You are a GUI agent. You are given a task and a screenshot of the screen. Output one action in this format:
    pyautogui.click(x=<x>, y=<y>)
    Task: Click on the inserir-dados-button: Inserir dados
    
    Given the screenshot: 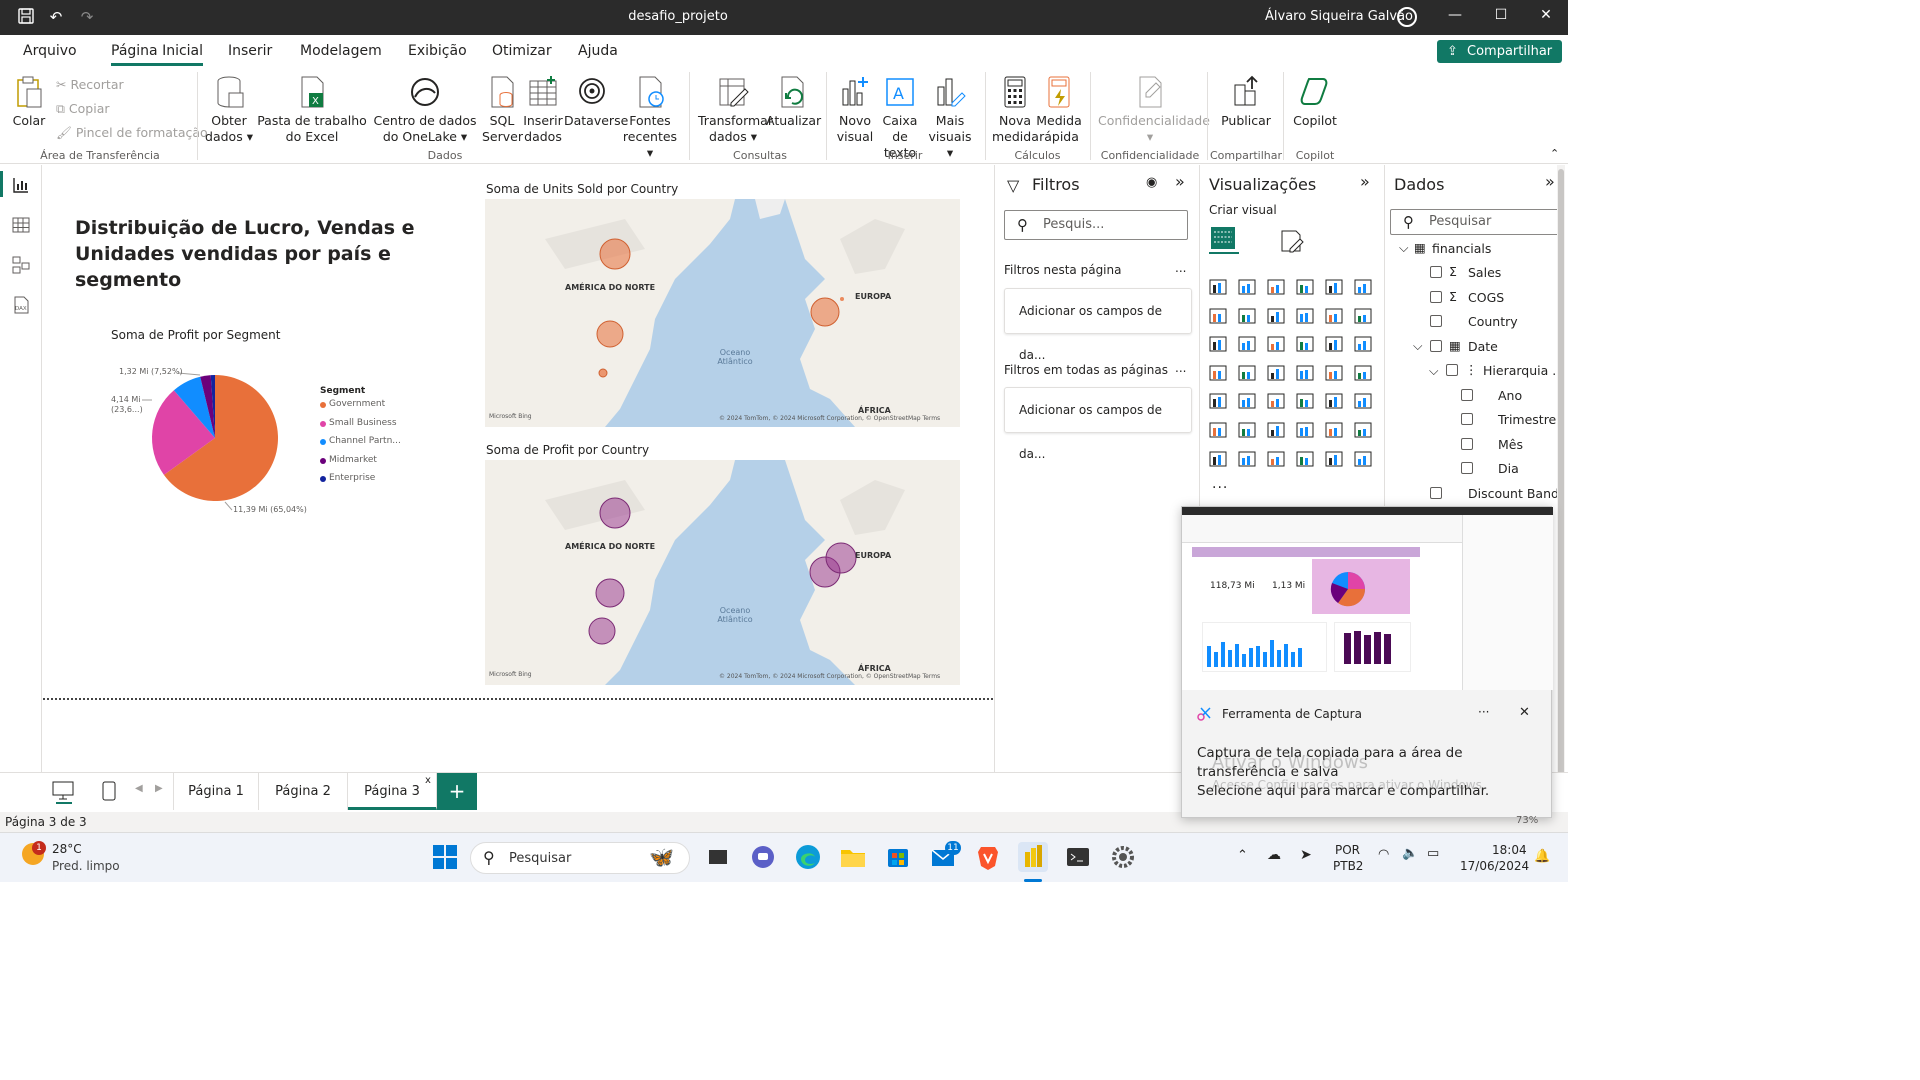 What is the action you would take?
    pyautogui.click(x=543, y=110)
    